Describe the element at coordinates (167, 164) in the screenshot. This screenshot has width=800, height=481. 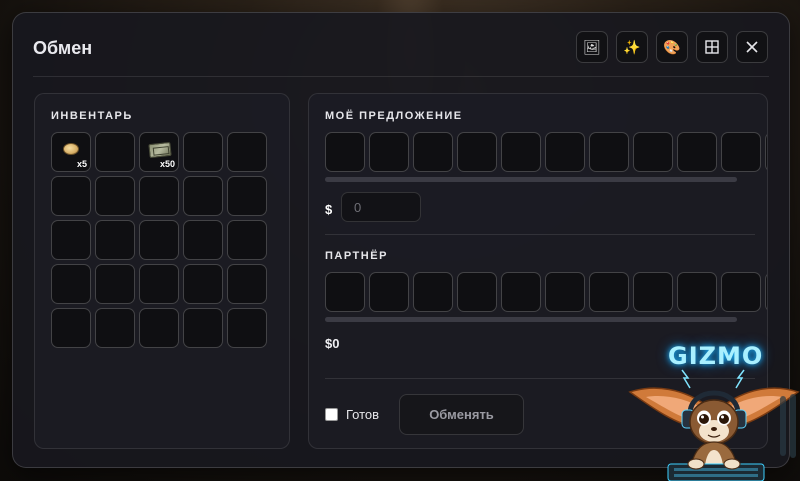
I see `item-quantity: x50` at that location.